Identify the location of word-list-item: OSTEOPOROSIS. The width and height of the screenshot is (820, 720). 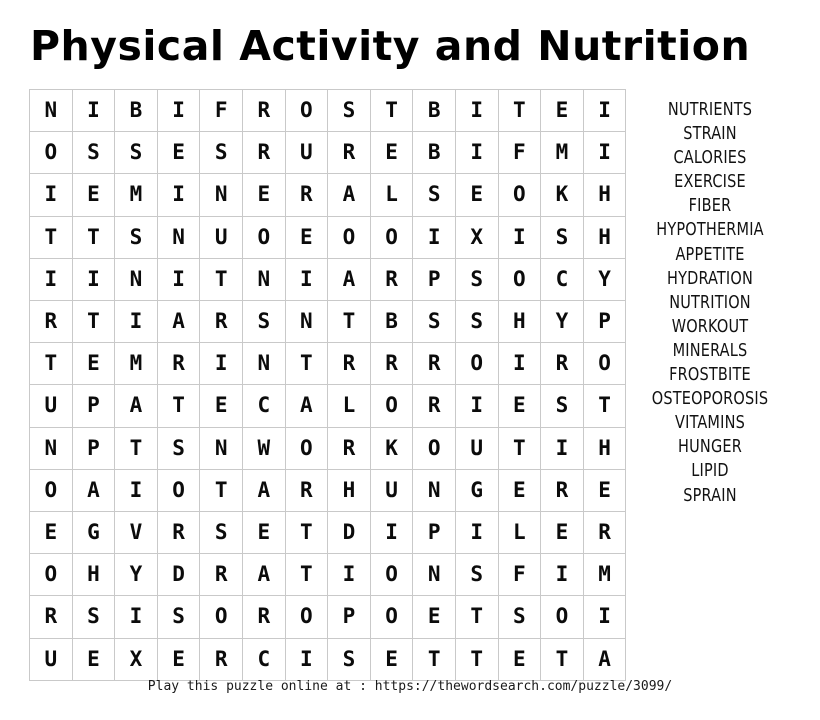
(710, 399).